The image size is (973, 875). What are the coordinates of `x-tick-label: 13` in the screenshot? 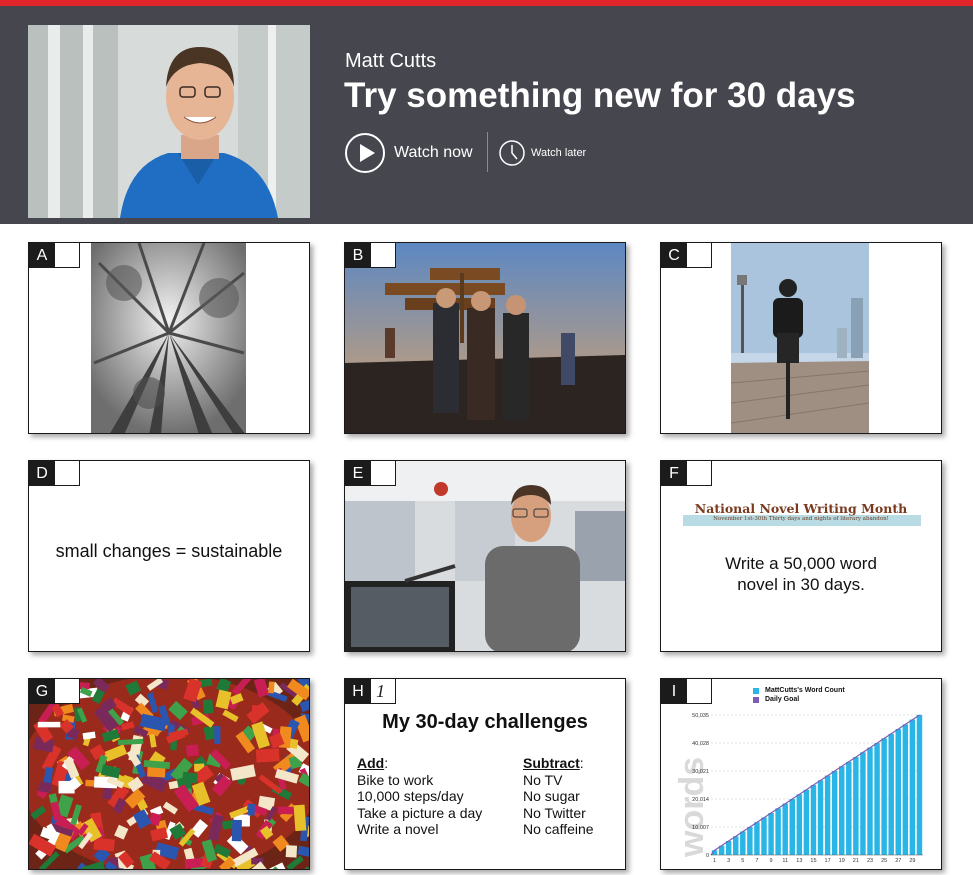 It's located at (799, 861).